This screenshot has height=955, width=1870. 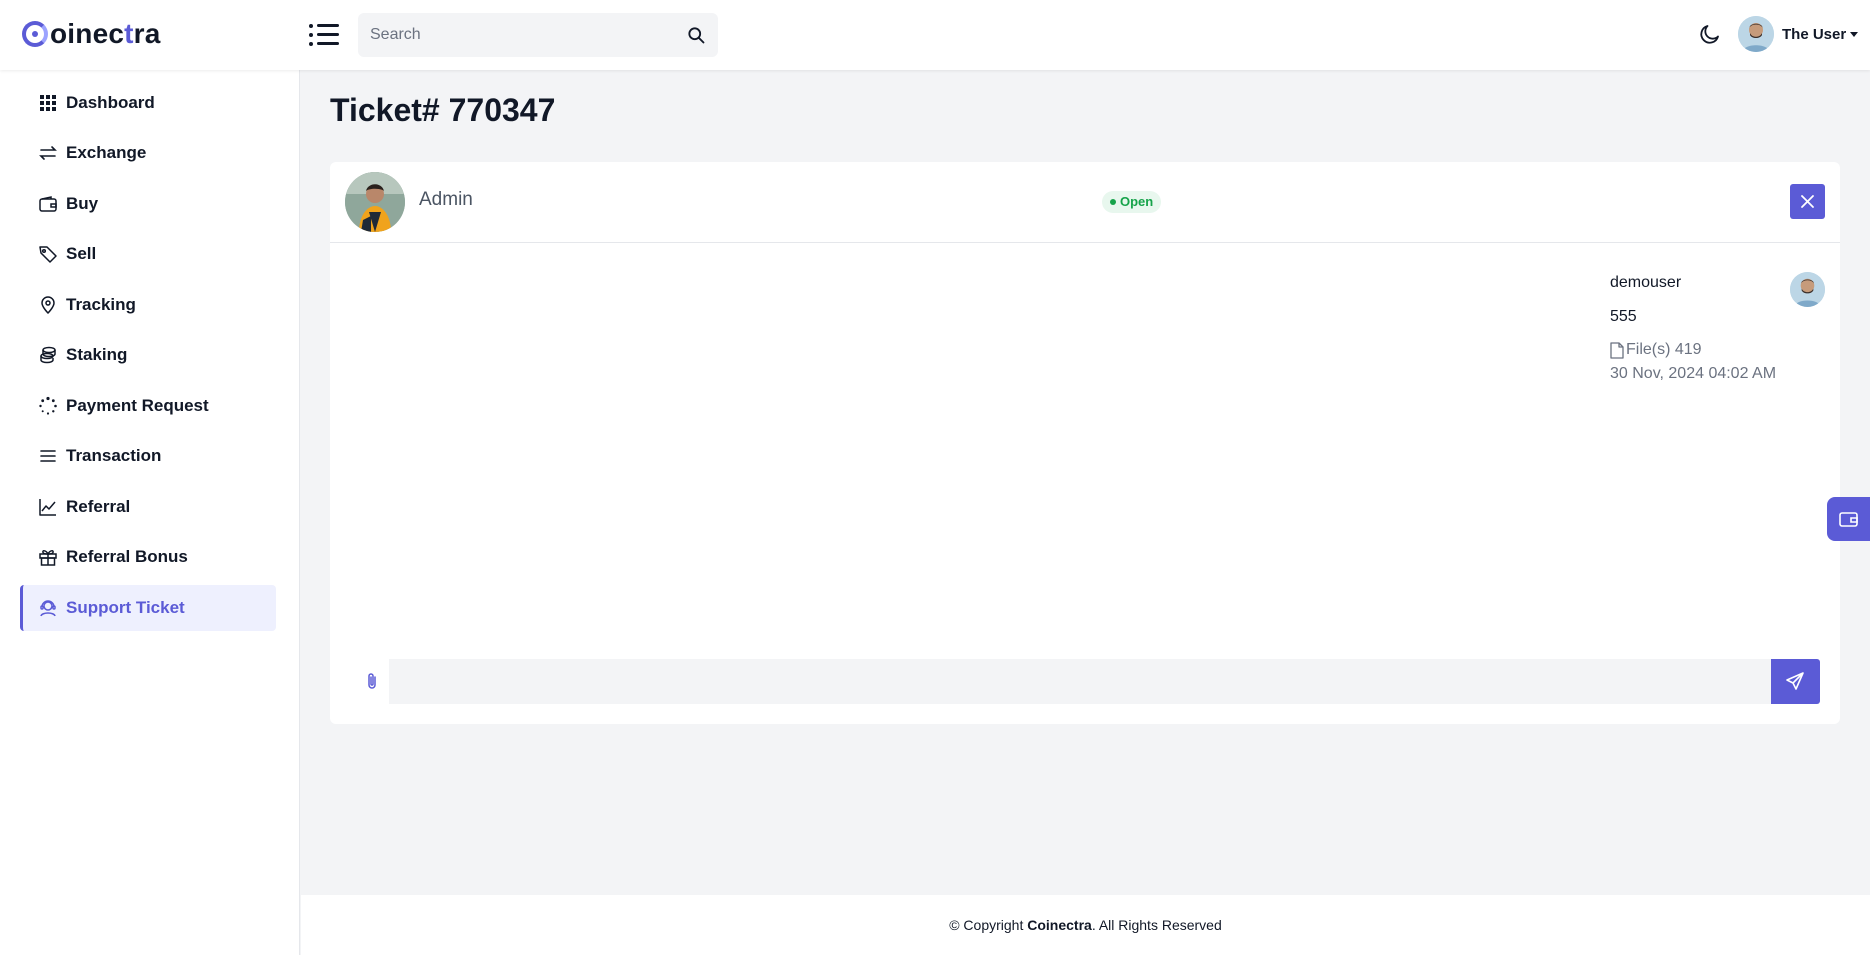 I want to click on gift-icon, so click(x=48, y=558).